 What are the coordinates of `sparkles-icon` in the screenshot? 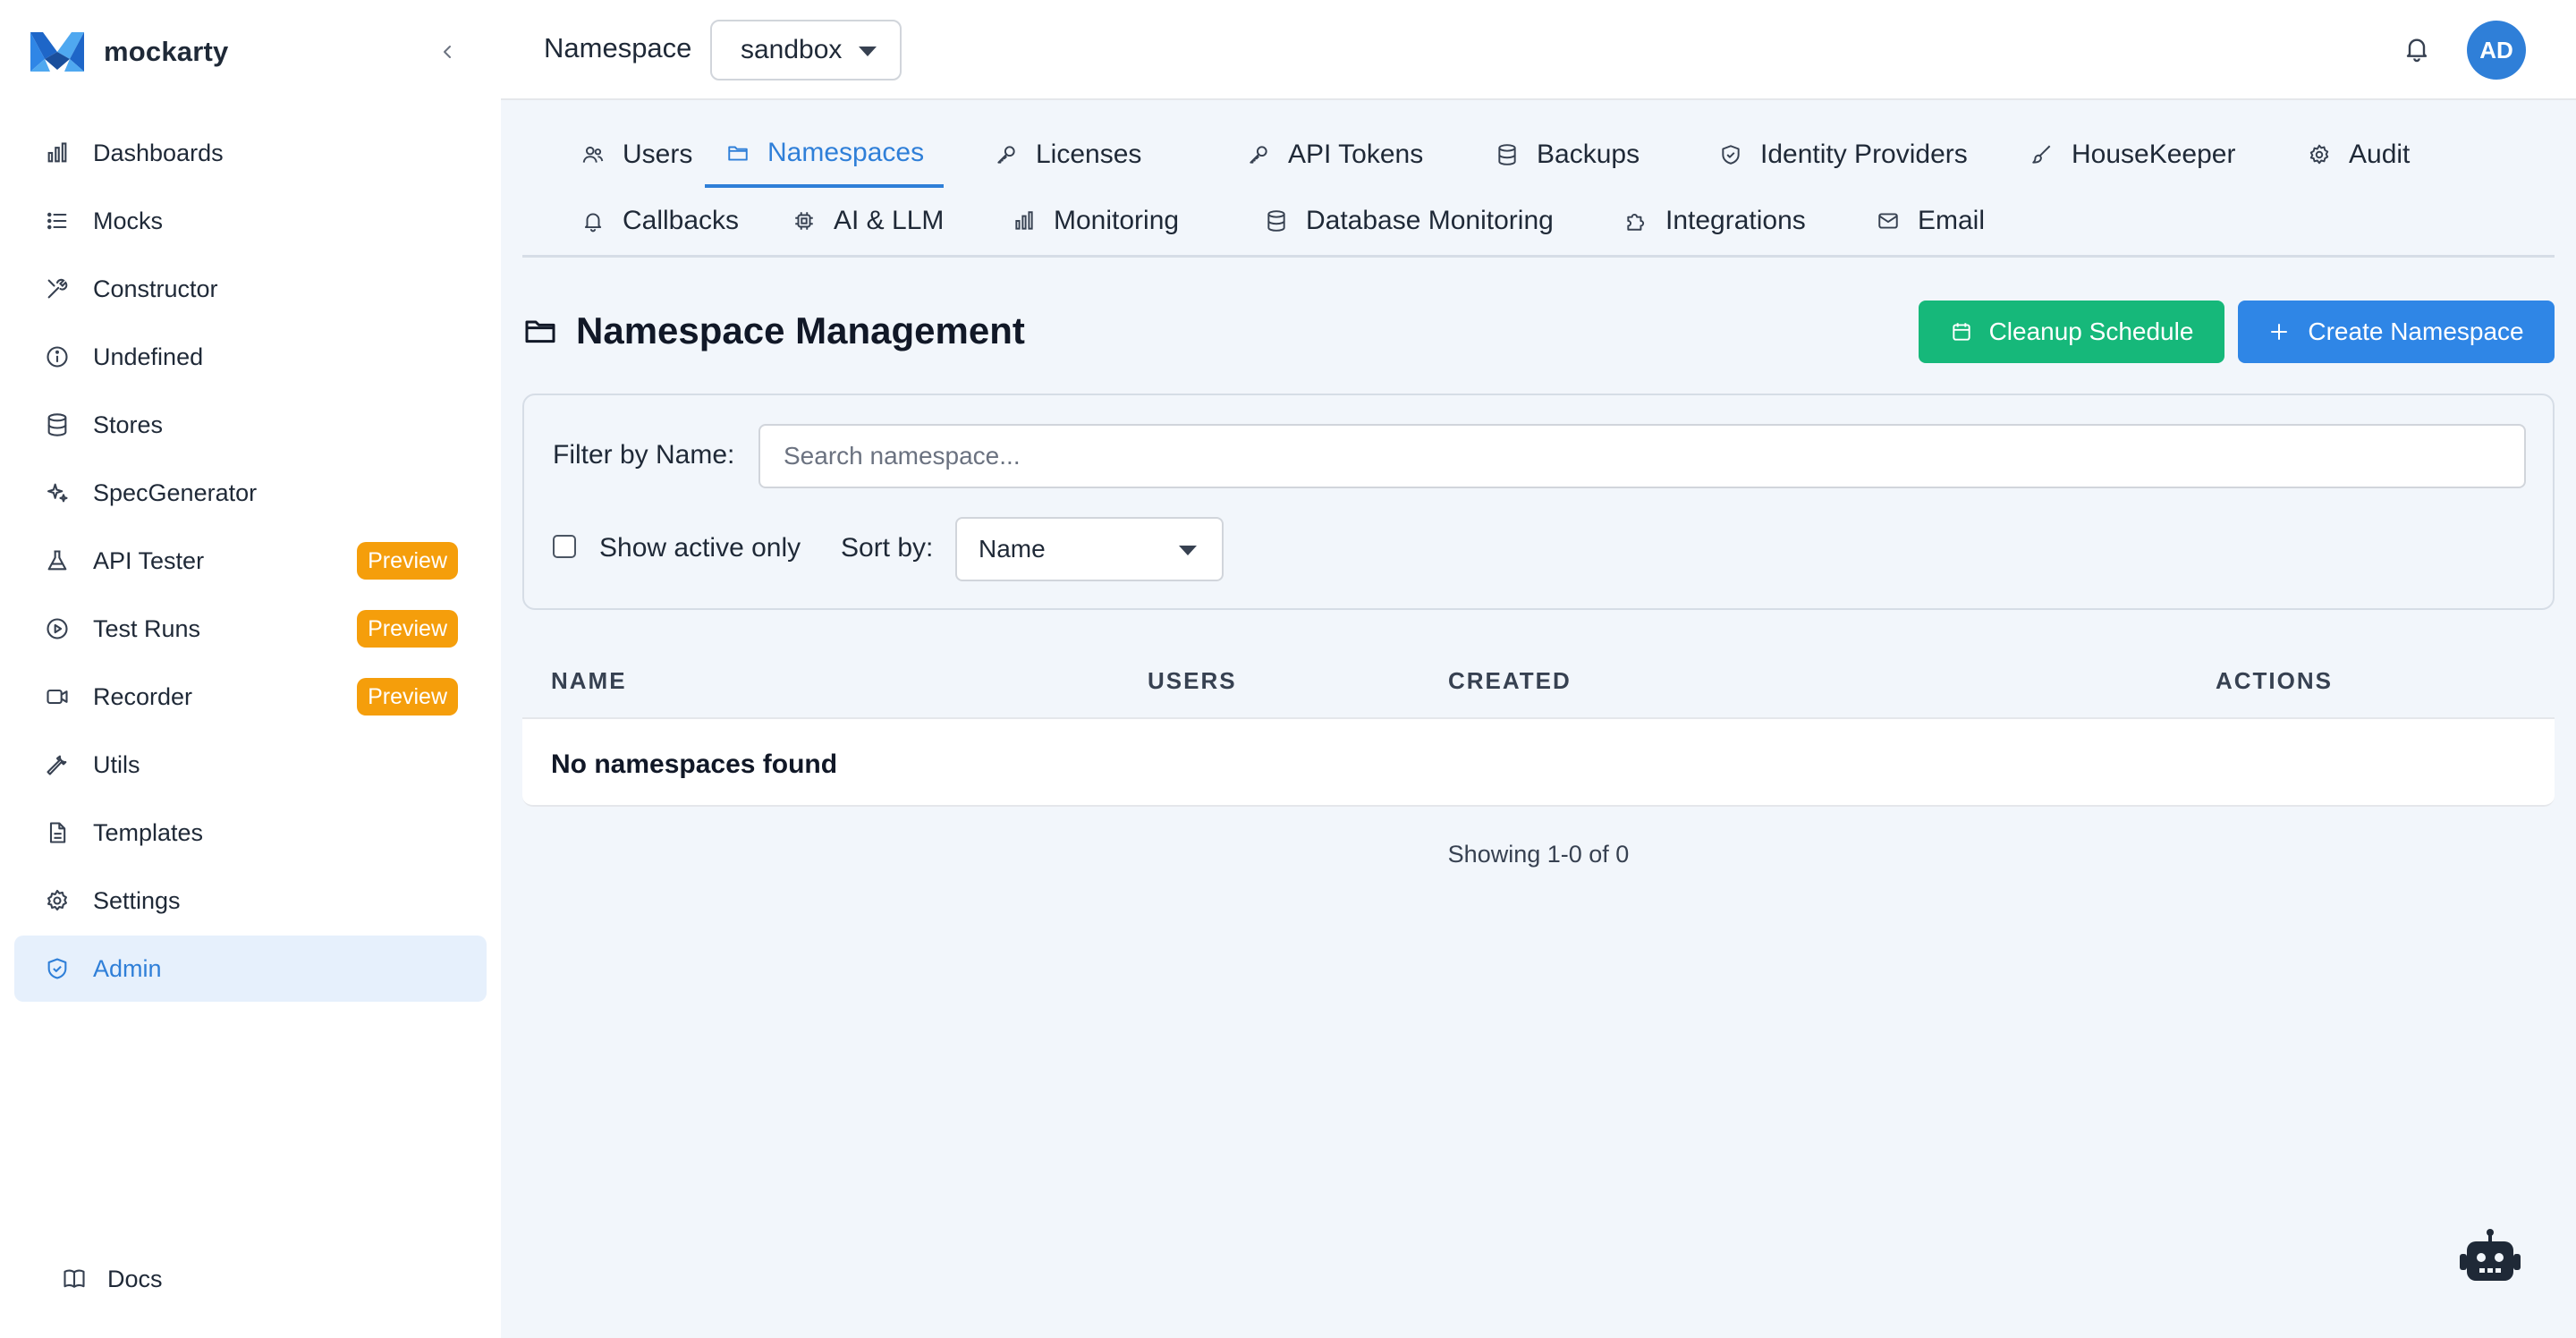 It's located at (57, 493).